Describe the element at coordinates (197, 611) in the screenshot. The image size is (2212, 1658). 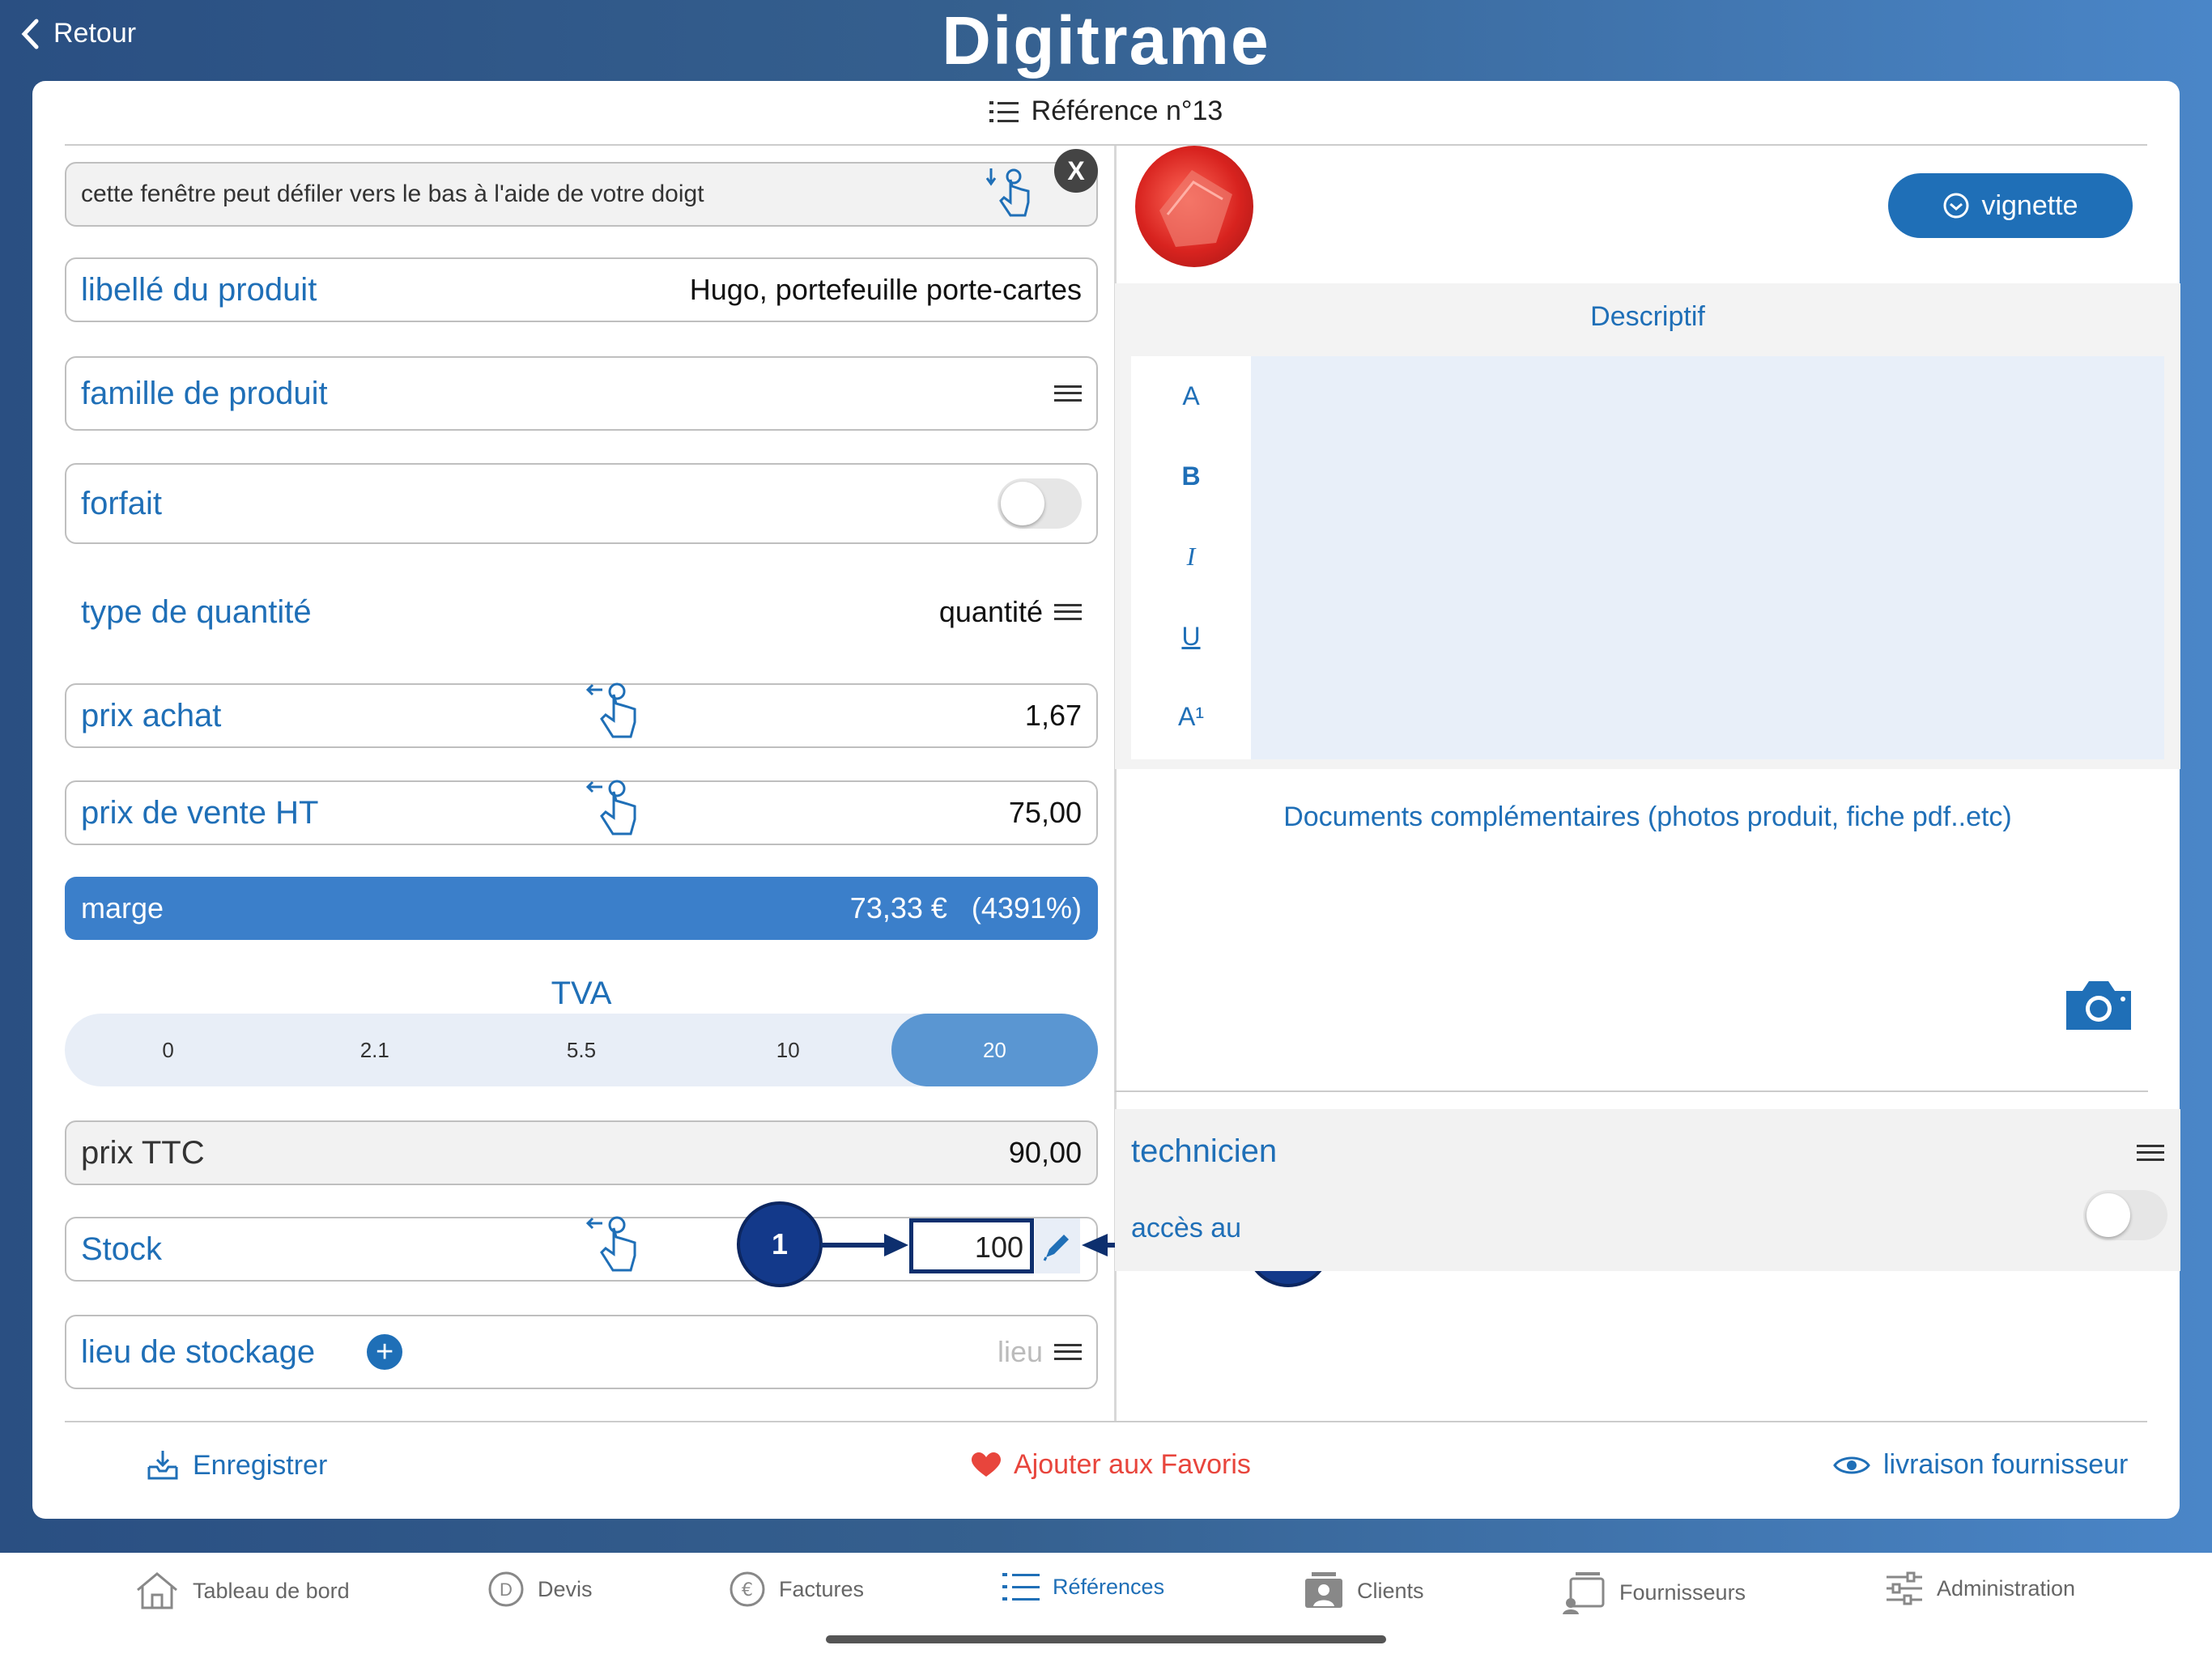
I see `type-quantite-label: type de quantité` at that location.